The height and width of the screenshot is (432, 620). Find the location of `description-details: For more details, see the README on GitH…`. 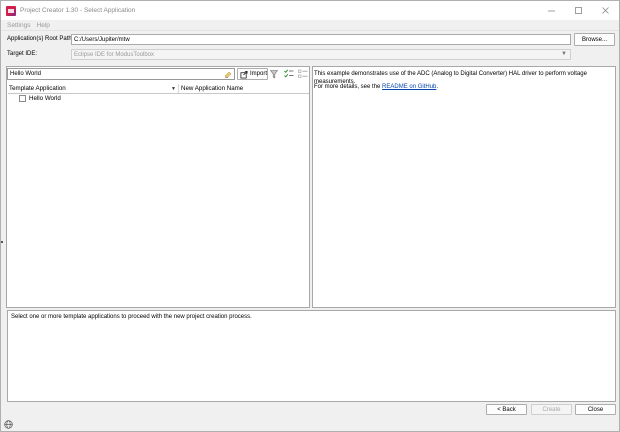

description-details: For more details, see the README on GitH… is located at coordinates (376, 87).